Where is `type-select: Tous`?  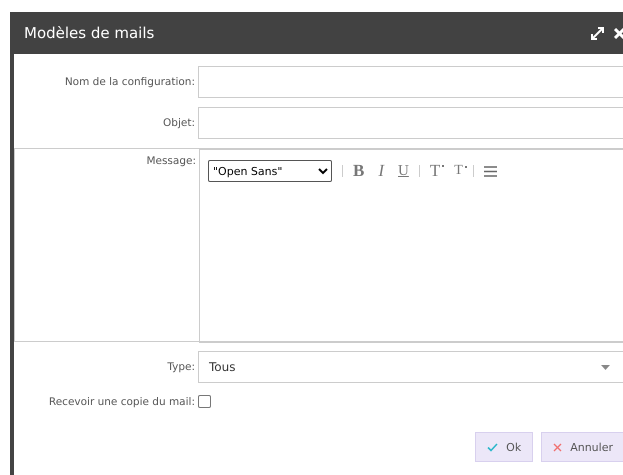 type-select: Tous is located at coordinates (410, 367).